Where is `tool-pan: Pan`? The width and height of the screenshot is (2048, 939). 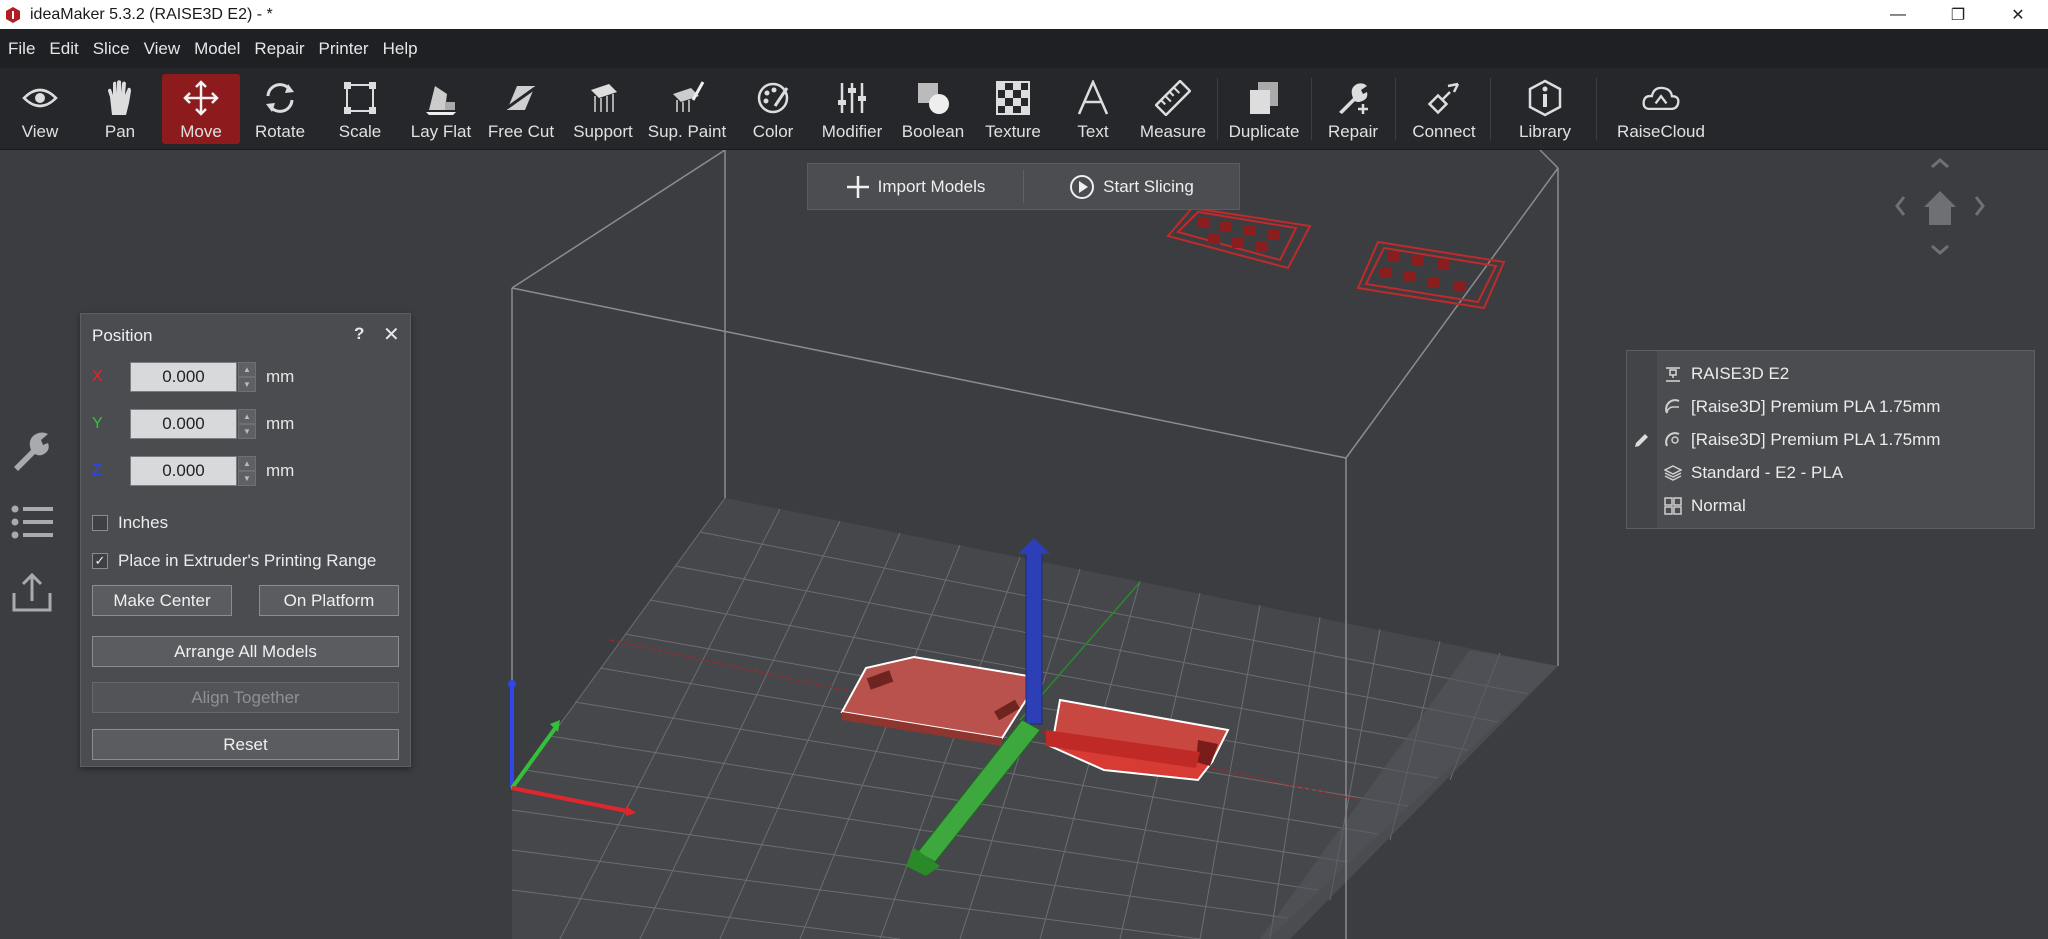 tool-pan: Pan is located at coordinates (120, 109).